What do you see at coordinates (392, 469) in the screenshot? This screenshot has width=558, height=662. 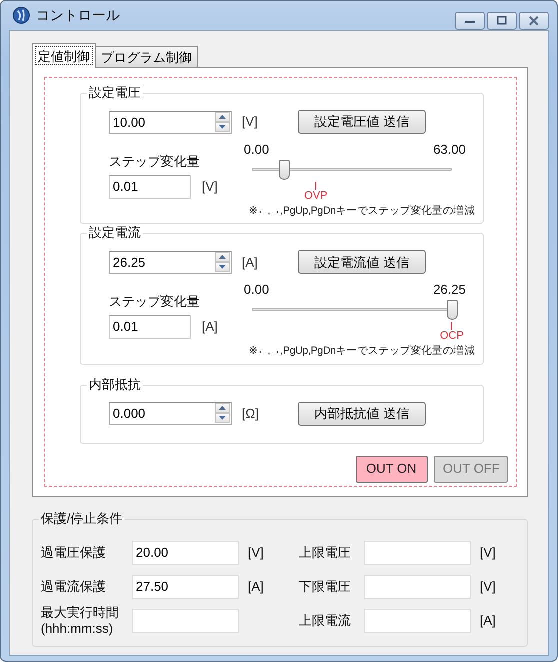 I see `output-button: OUT ON` at bounding box center [392, 469].